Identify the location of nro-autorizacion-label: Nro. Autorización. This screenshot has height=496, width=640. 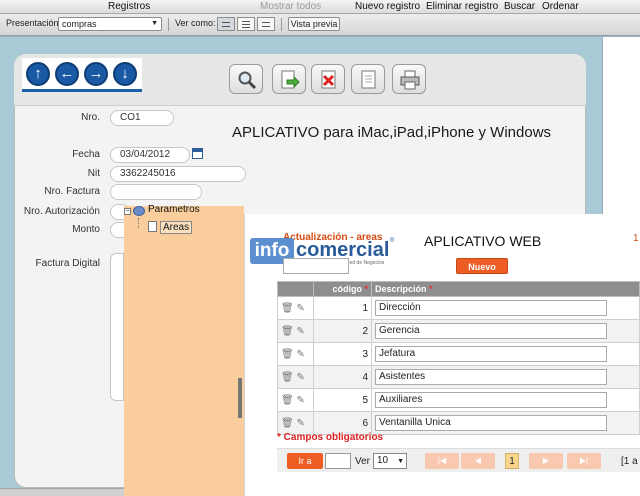
(61, 211).